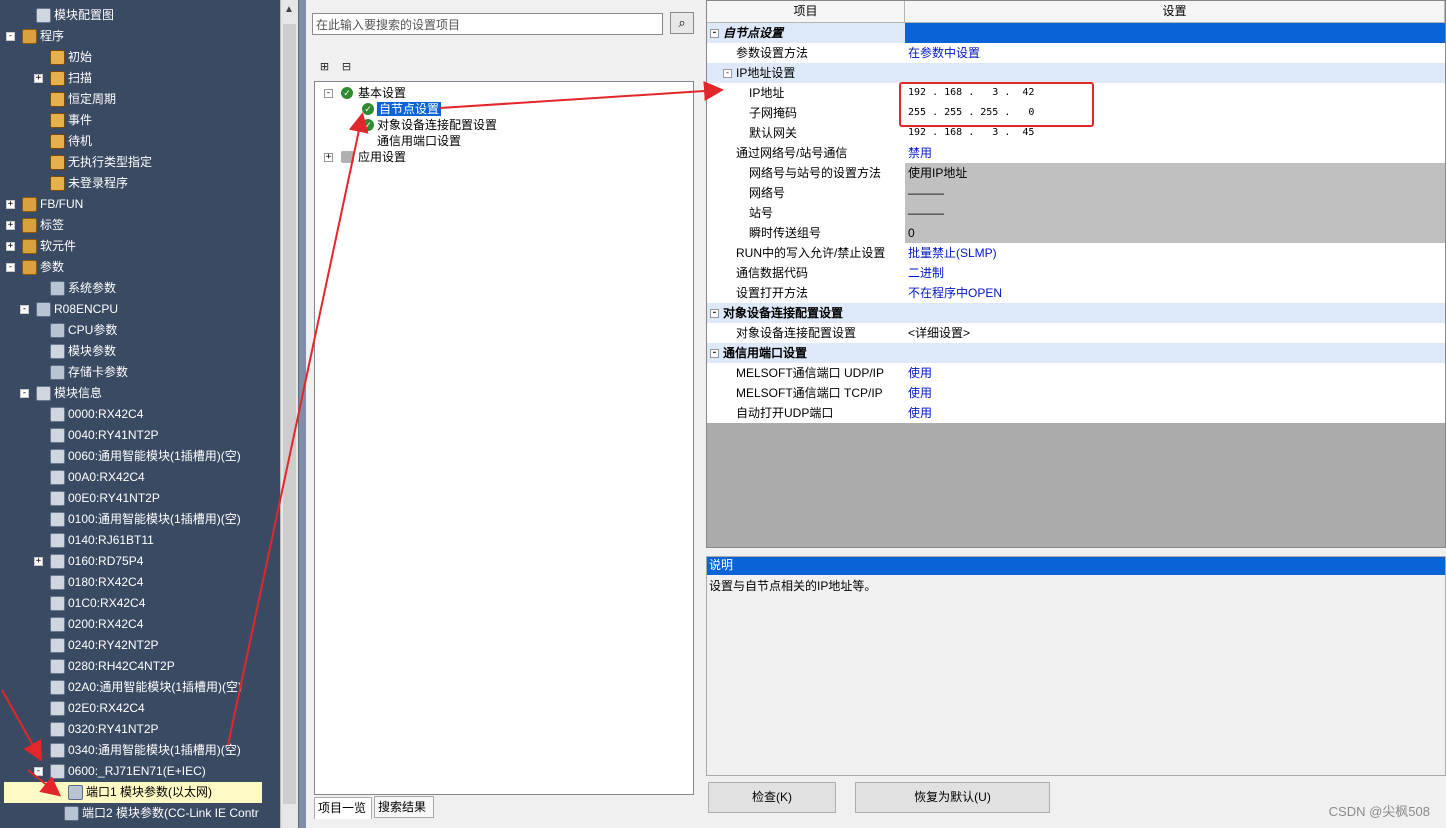 Image resolution: width=1446 pixels, height=828 pixels. Describe the element at coordinates (140, 393) in the screenshot. I see `sidebar-item: - 模块信息` at that location.